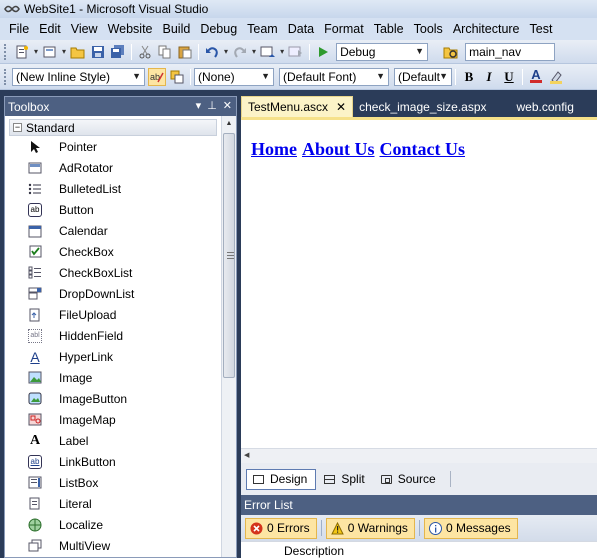  I want to click on design-view-button: Design, so click(281, 479).